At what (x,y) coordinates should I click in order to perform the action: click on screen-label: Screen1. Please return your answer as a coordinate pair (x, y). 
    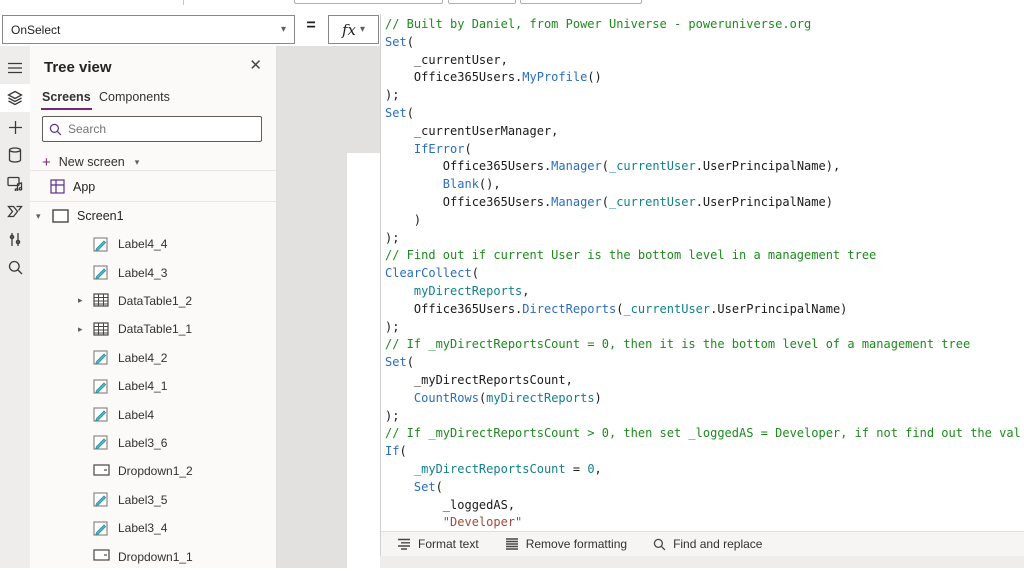
    Looking at the image, I should click on (100, 216).